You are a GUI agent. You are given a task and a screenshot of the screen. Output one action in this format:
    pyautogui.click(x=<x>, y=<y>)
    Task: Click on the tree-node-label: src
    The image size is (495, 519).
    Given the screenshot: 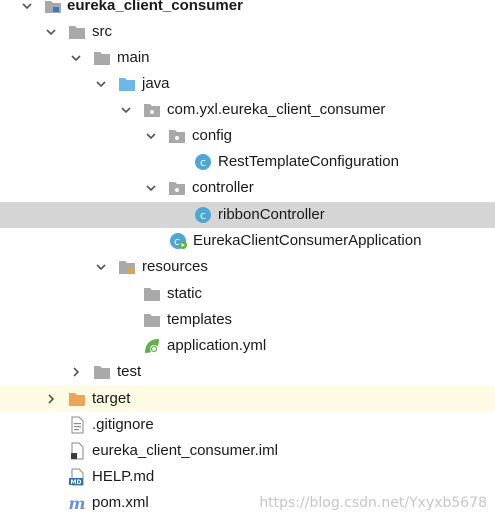 What is the action you would take?
    pyautogui.click(x=102, y=31)
    